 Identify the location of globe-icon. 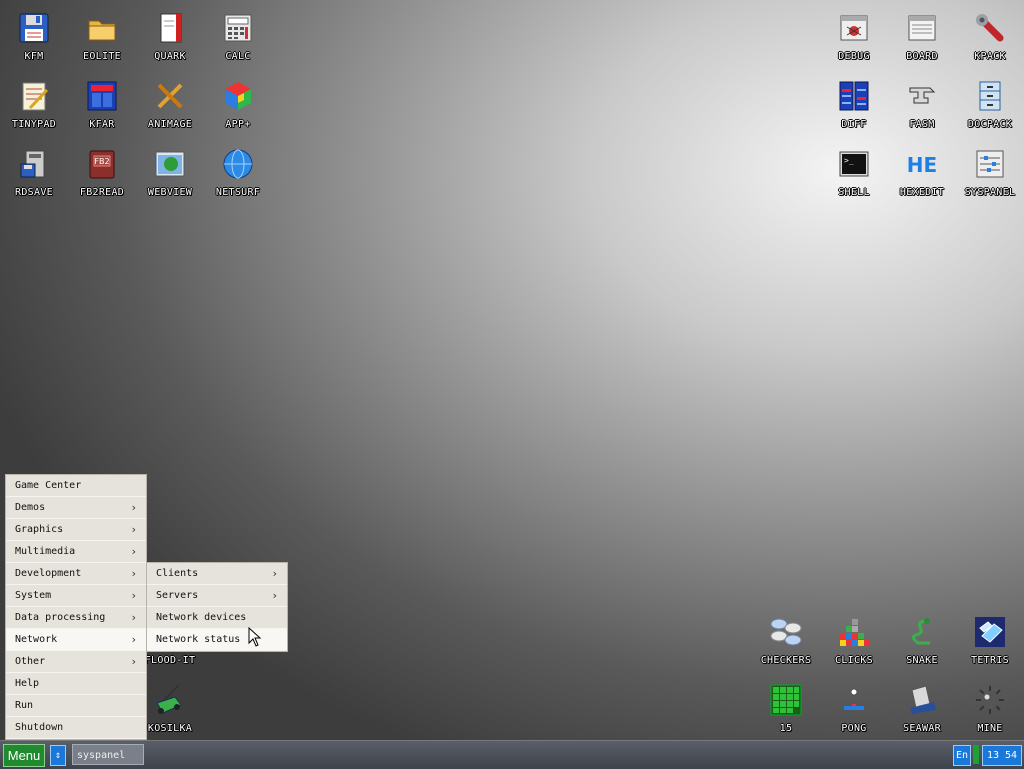
(238, 164).